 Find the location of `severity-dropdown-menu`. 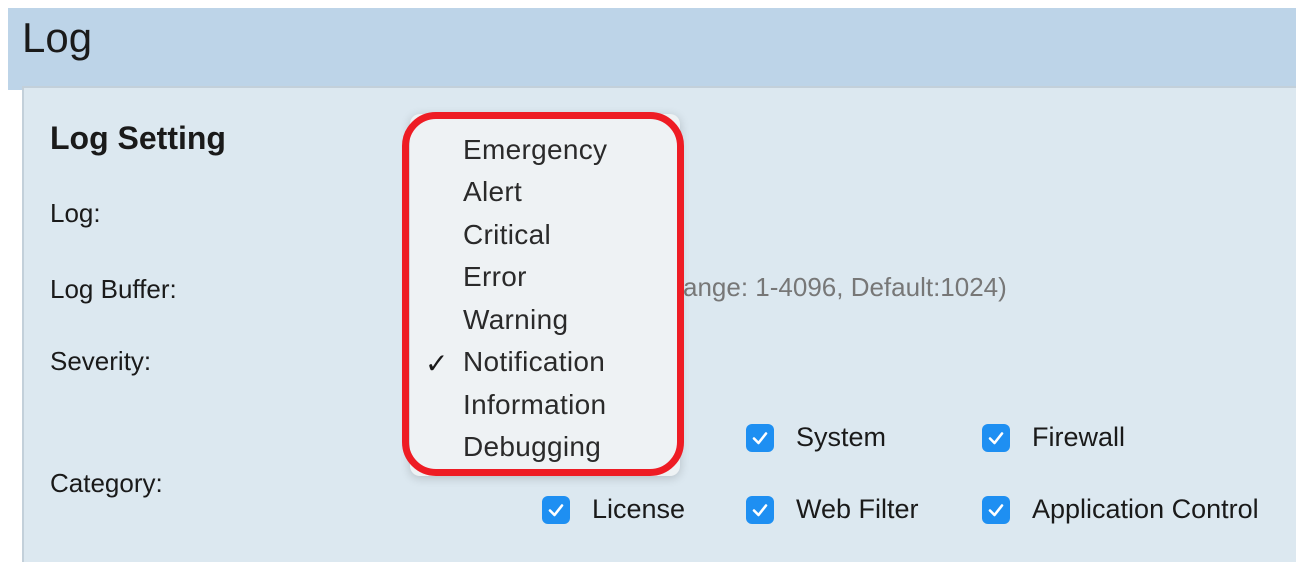

severity-dropdown-menu is located at coordinates (545, 295).